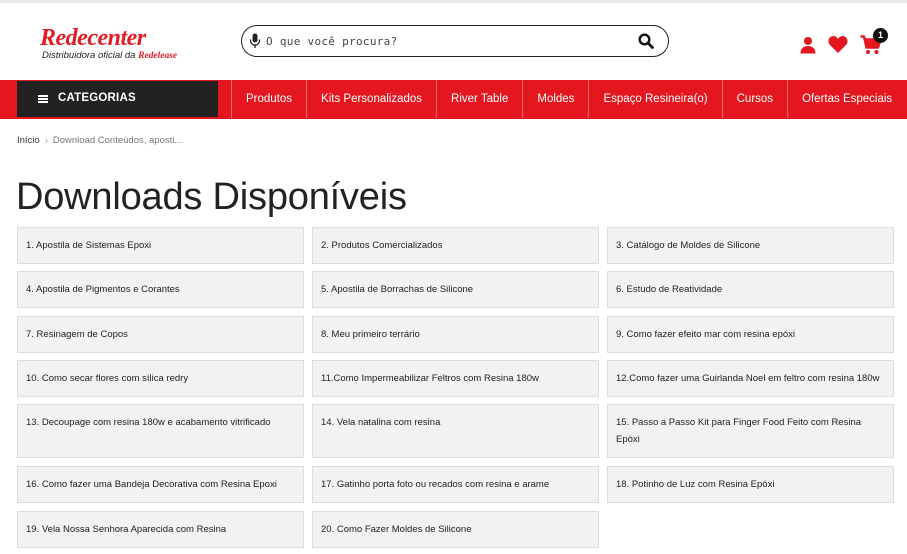  What do you see at coordinates (397, 289) in the screenshot?
I see `download-label: 5. Apostila de Borrachas de Silicone` at bounding box center [397, 289].